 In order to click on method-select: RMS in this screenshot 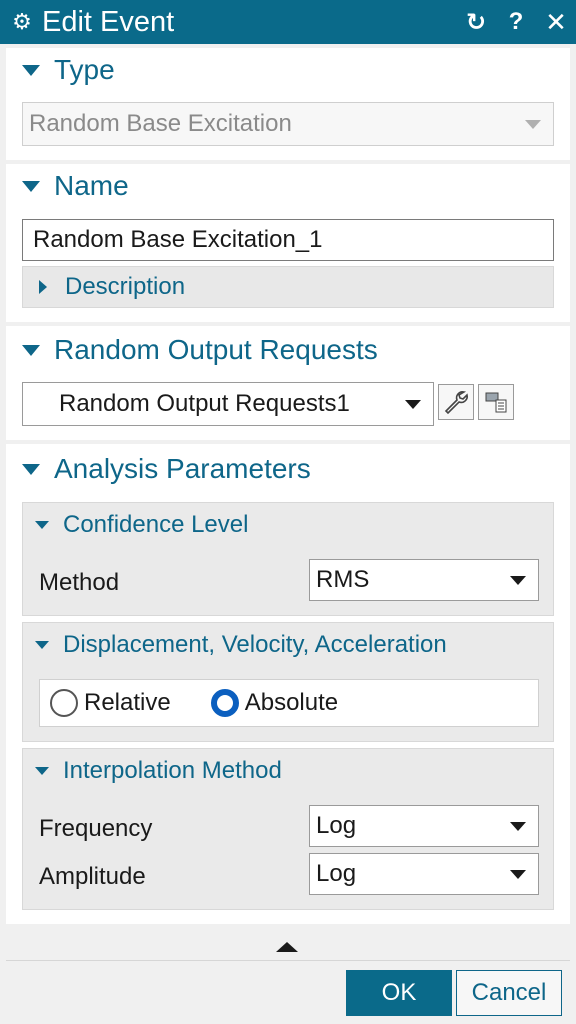, I will do `click(424, 580)`.